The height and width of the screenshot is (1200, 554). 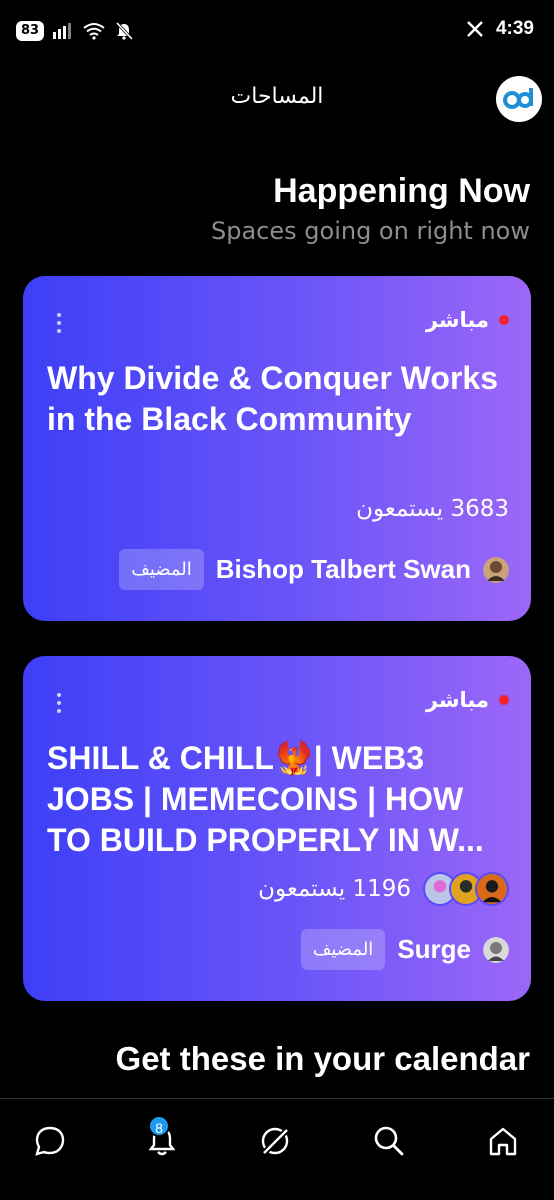 I want to click on profile-logo-icon, so click(x=518, y=98).